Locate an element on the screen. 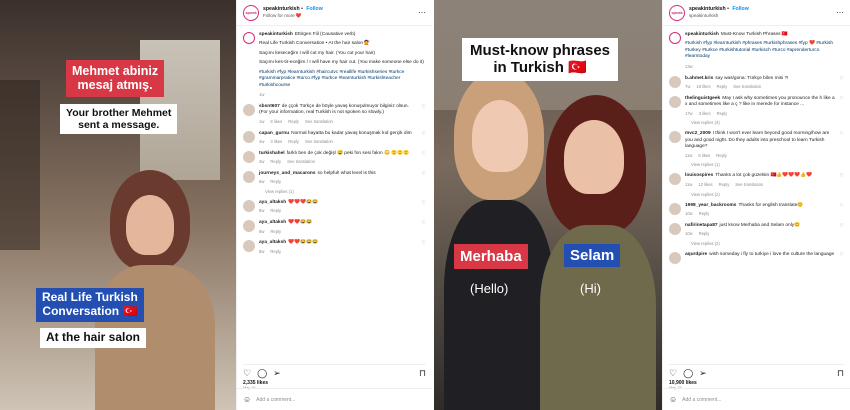  view-replies-link: View replies (4) is located at coordinates (767, 122).